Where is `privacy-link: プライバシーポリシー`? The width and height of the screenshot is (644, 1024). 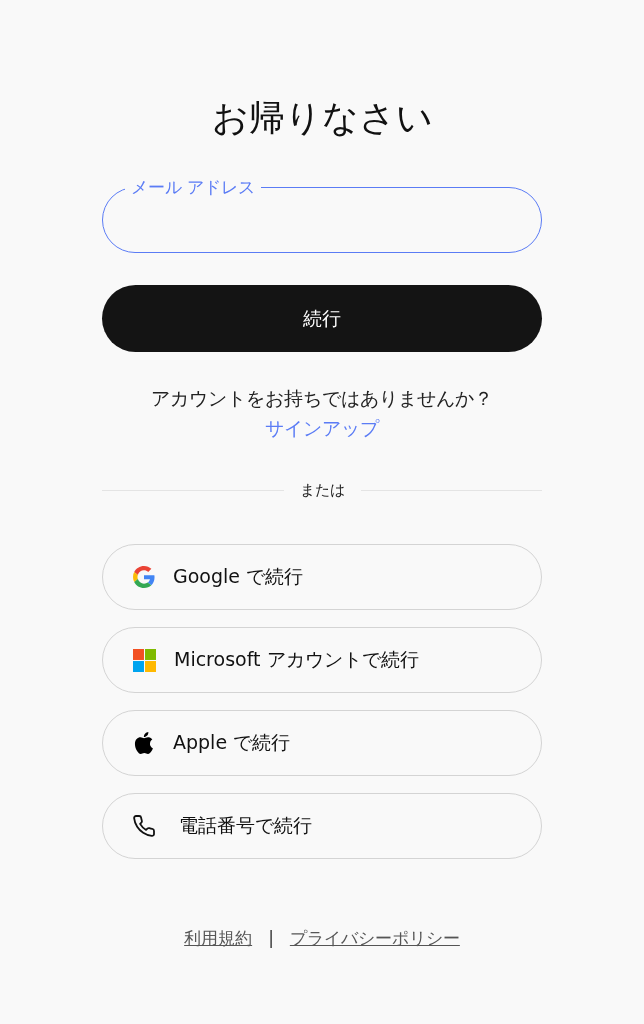
privacy-link: プライバシーポリシー is located at coordinates (374, 938).